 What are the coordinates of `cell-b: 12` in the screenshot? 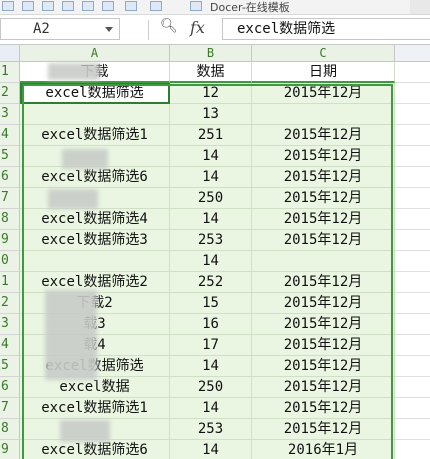 It's located at (211, 93).